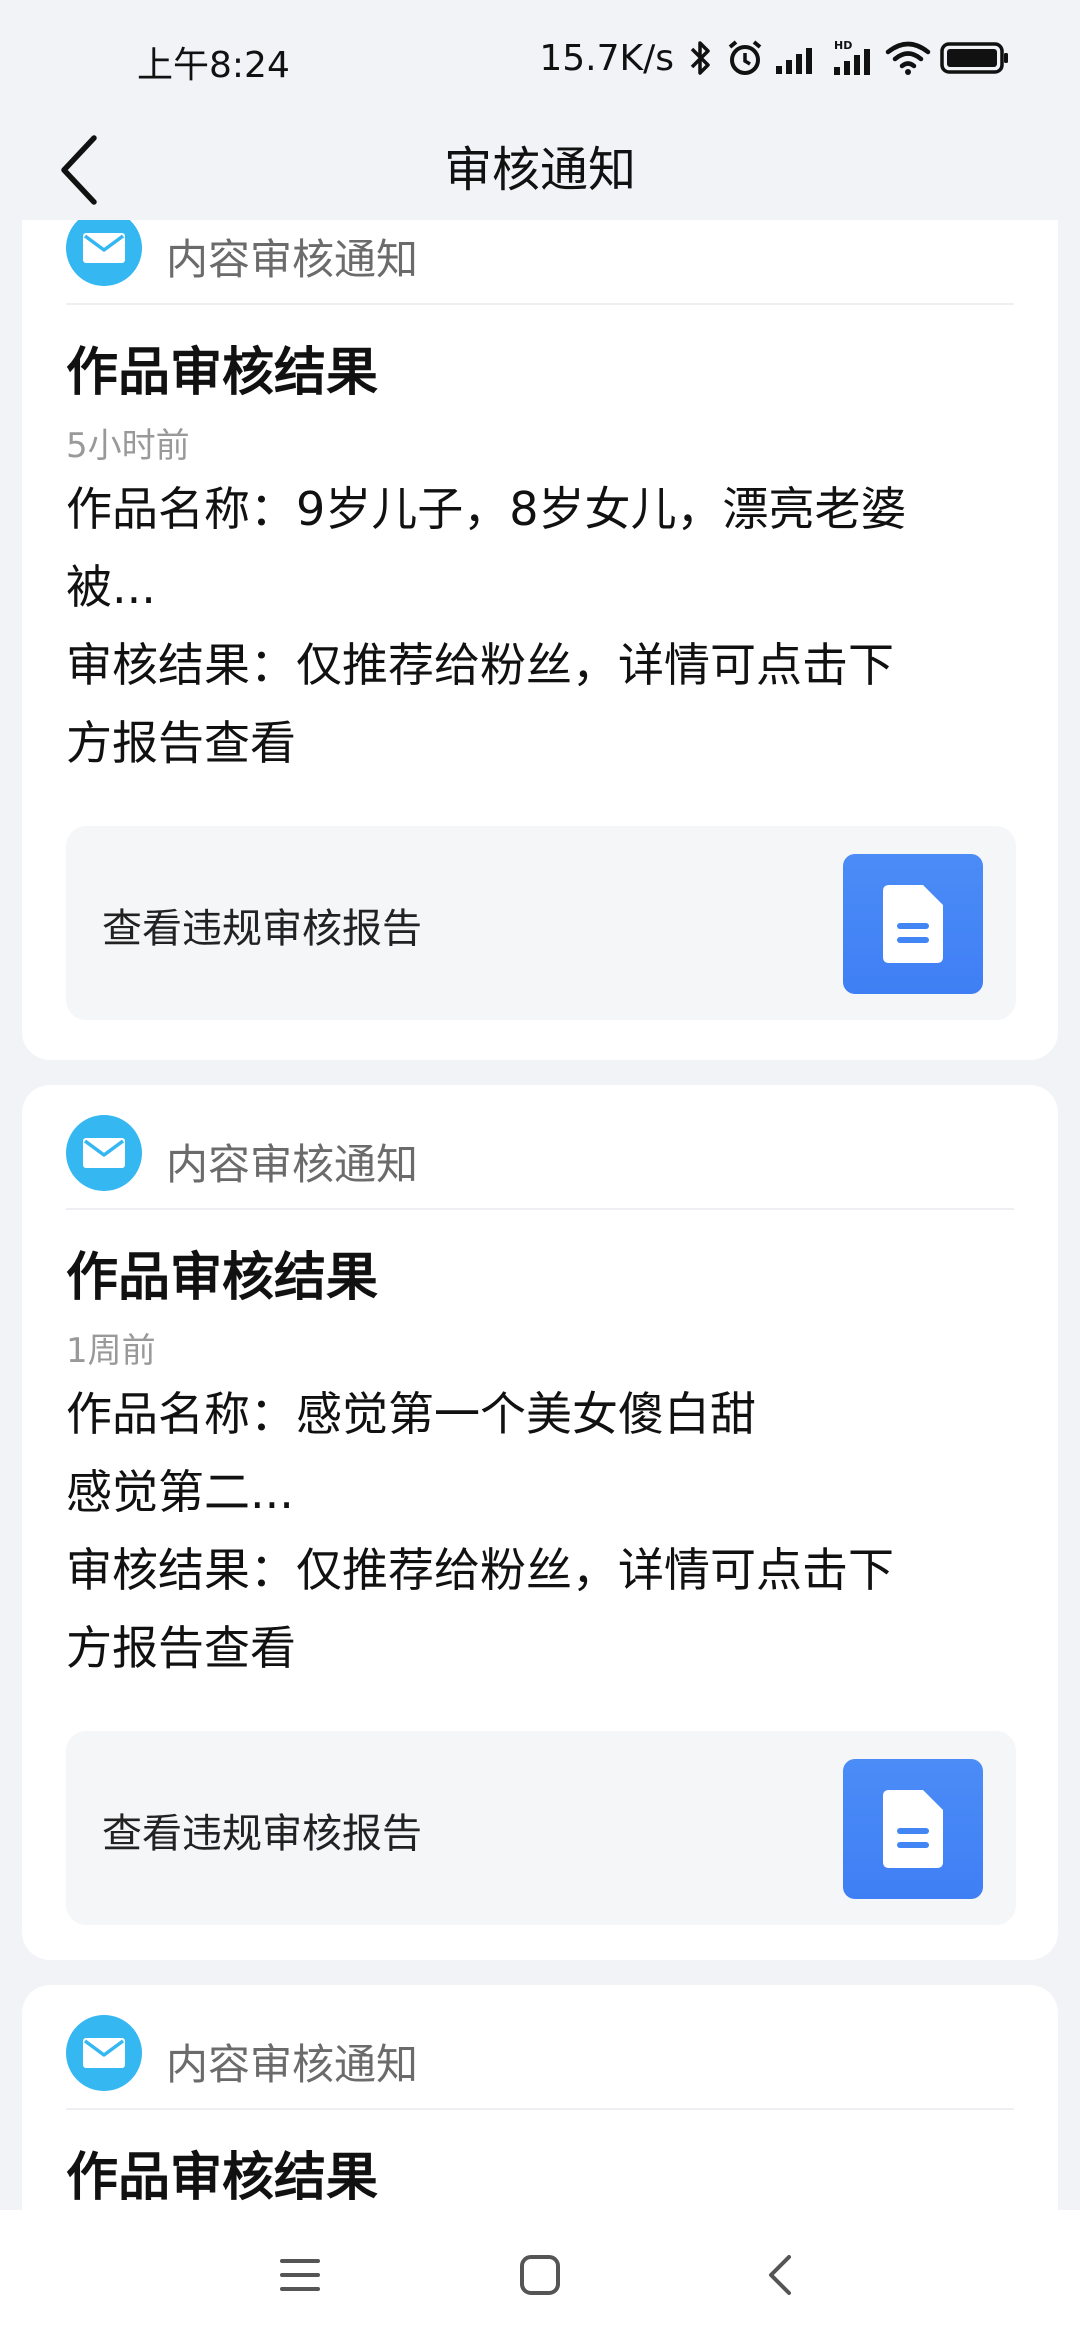 This screenshot has width=1080, height=2340. I want to click on card-timestamp: 5小时前, so click(128, 446).